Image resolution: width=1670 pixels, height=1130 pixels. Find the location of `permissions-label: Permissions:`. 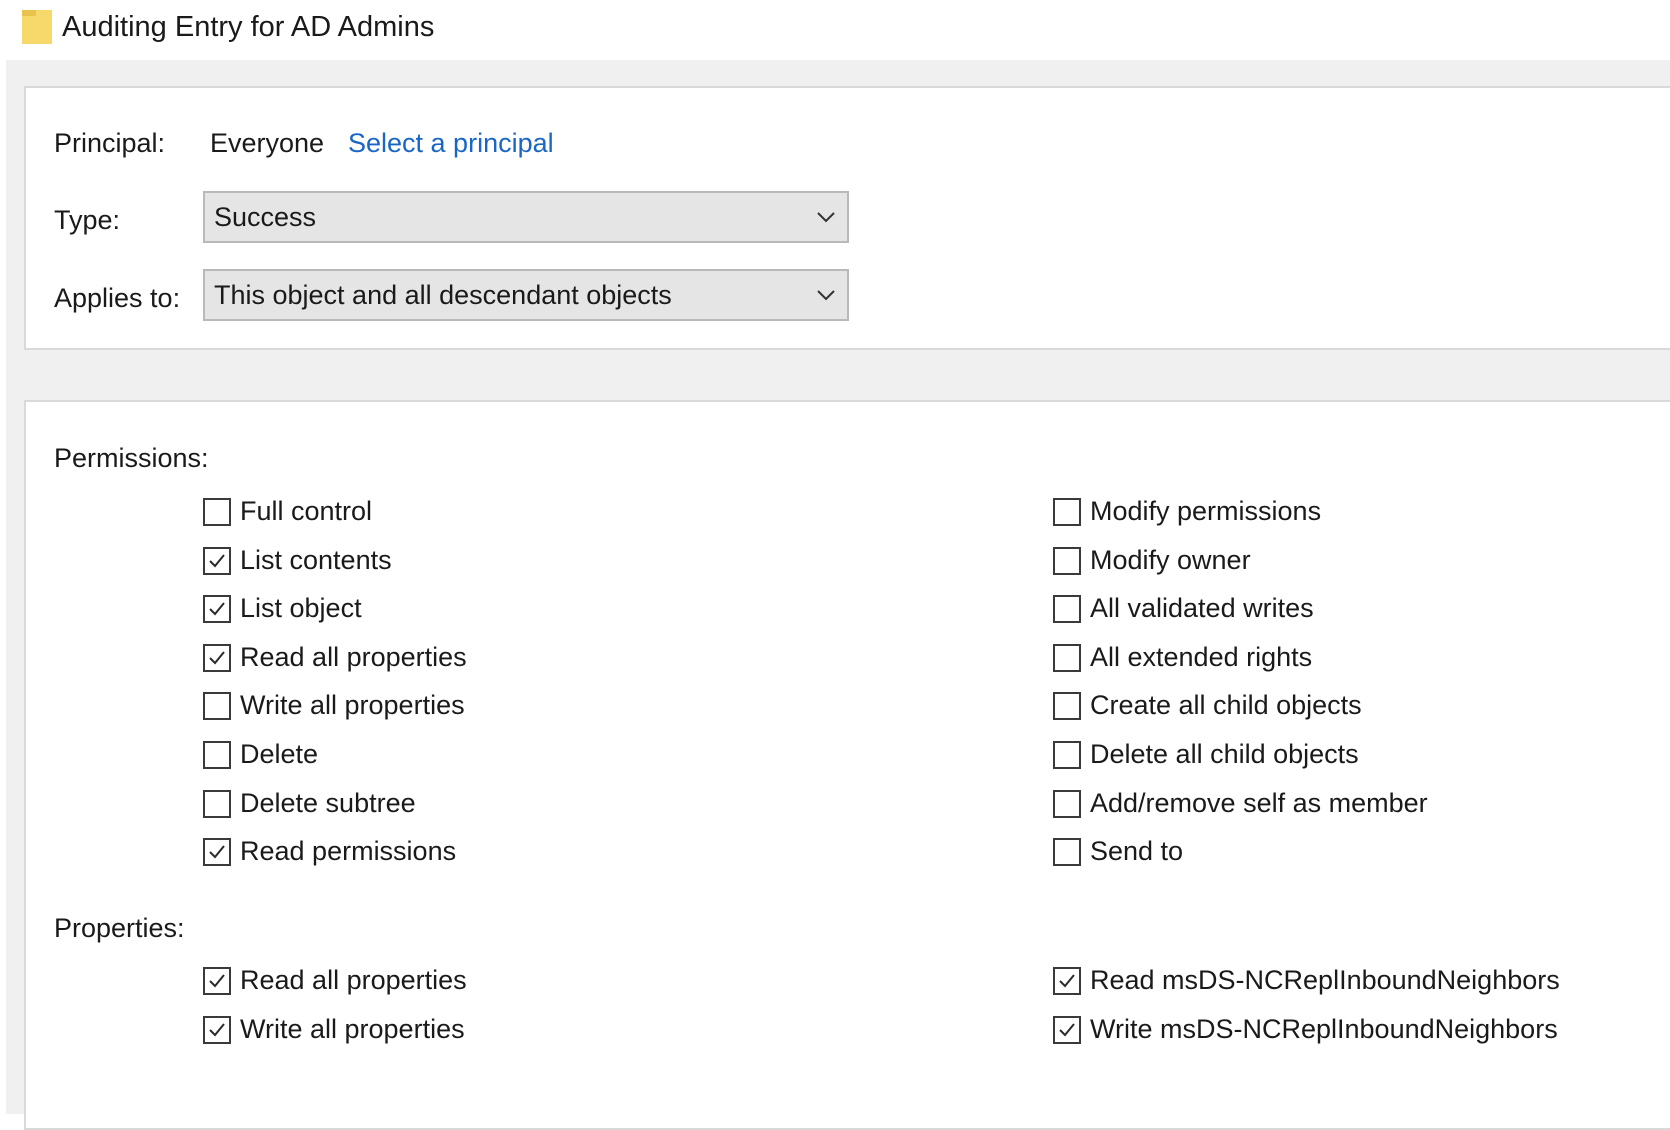

permissions-label: Permissions: is located at coordinates (131, 458).